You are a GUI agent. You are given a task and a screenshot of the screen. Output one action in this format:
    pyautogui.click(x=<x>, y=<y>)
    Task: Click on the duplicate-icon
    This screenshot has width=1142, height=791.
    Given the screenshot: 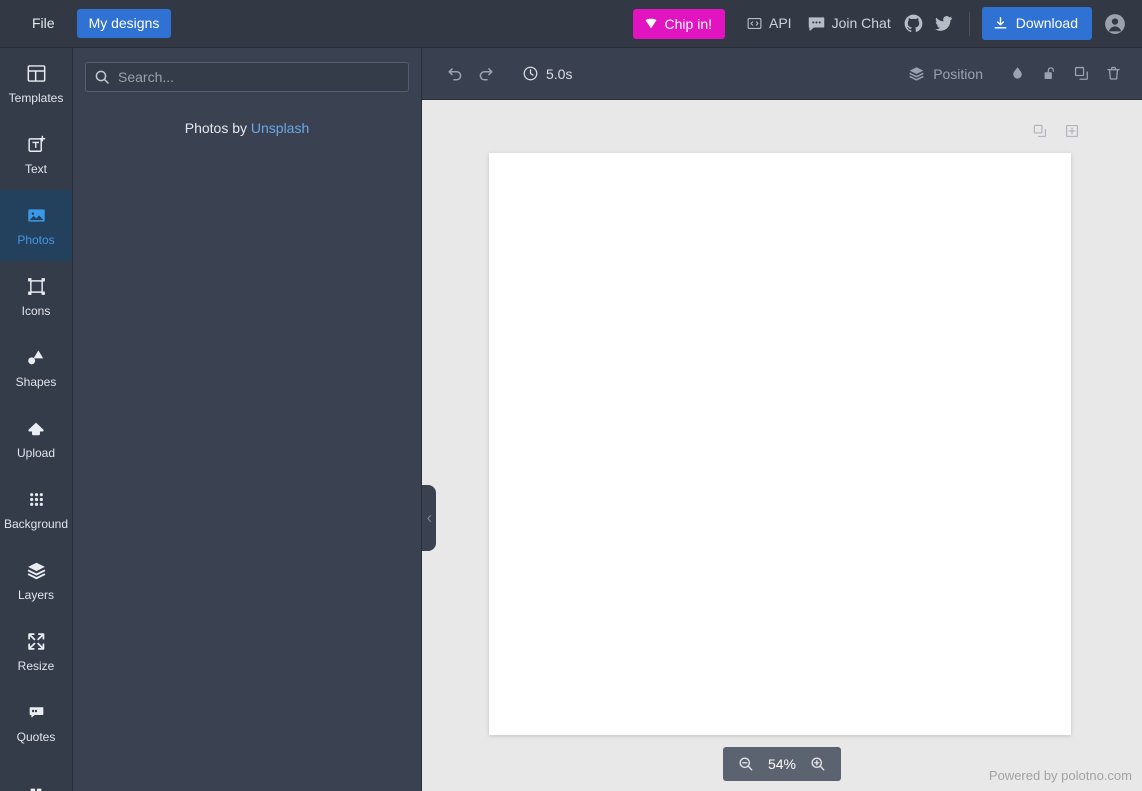 What is the action you would take?
    pyautogui.click(x=1081, y=73)
    